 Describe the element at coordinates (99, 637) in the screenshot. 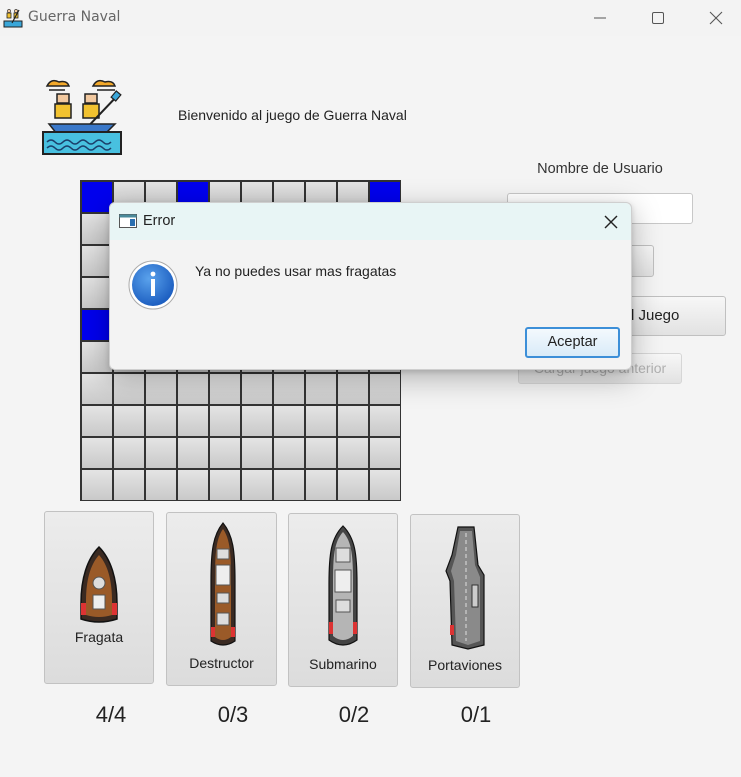

I see `frigate-label: Fragata` at that location.